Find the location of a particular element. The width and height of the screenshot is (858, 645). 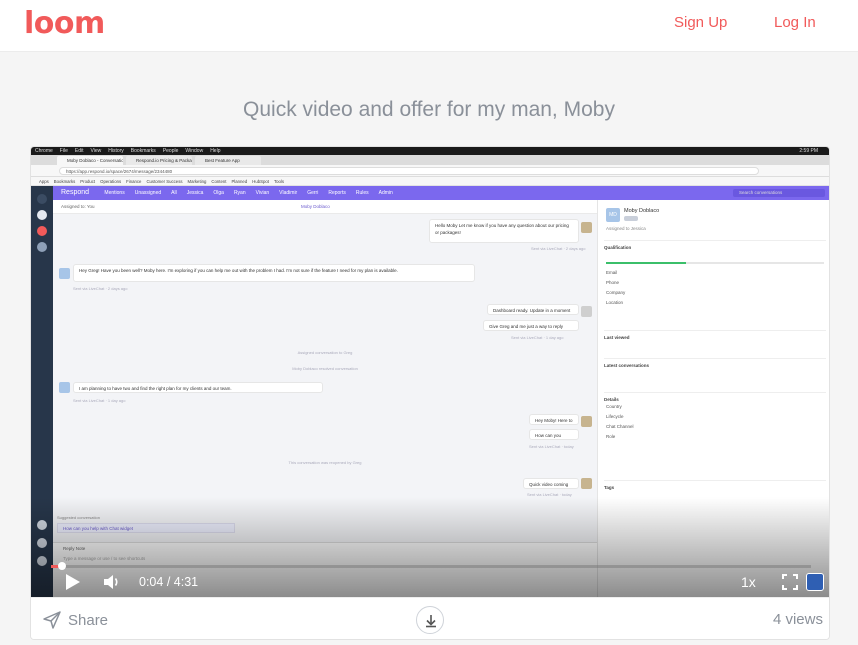

share-icon is located at coordinates (52, 620).